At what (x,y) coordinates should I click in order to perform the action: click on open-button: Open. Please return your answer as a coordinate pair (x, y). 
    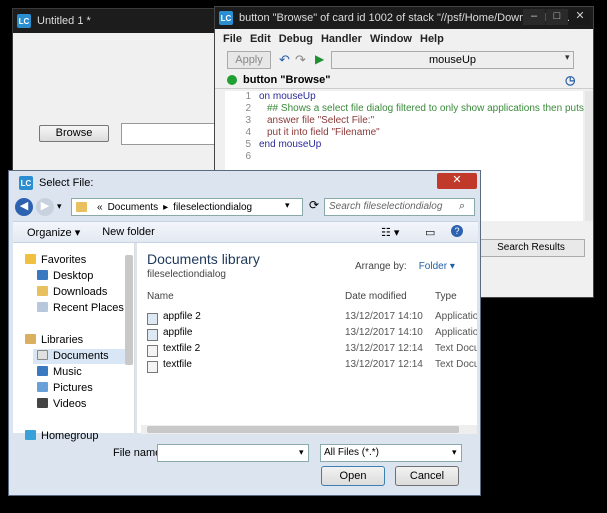
    Looking at the image, I should click on (353, 476).